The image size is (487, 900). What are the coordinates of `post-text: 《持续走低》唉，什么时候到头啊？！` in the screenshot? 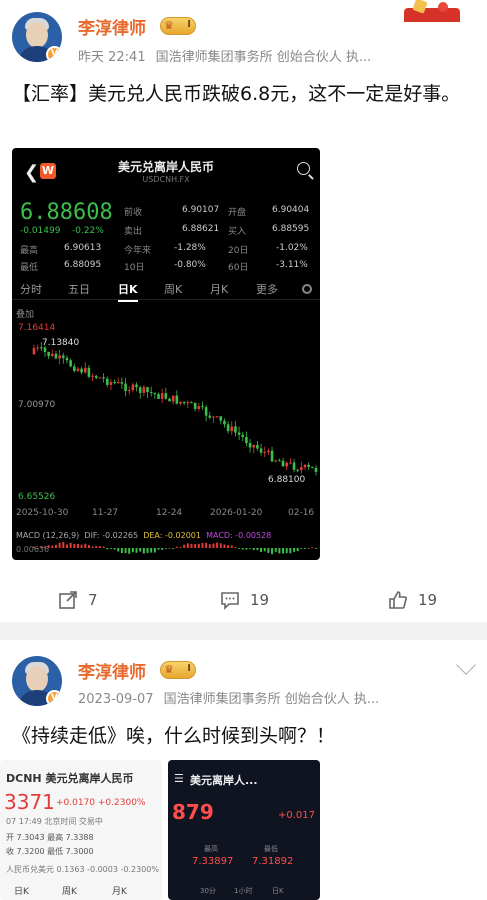 It's located at (174, 736).